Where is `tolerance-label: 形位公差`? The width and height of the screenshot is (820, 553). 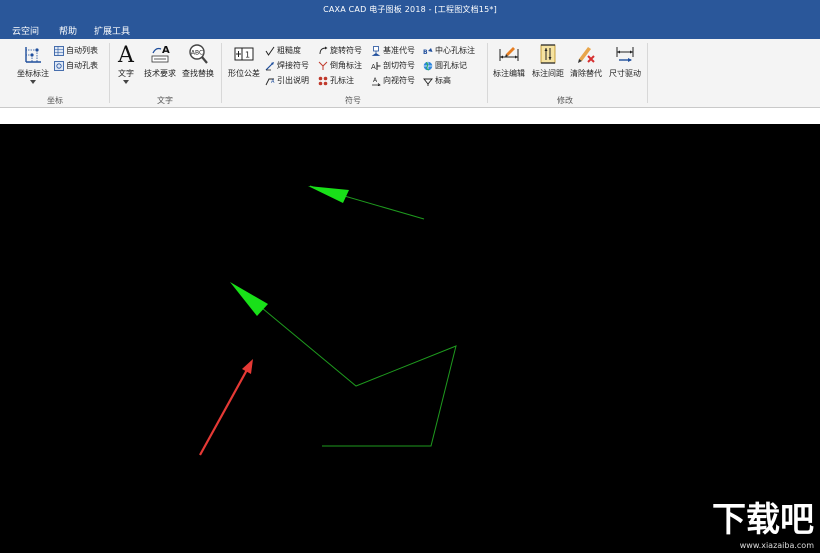 tolerance-label: 形位公差 is located at coordinates (244, 73).